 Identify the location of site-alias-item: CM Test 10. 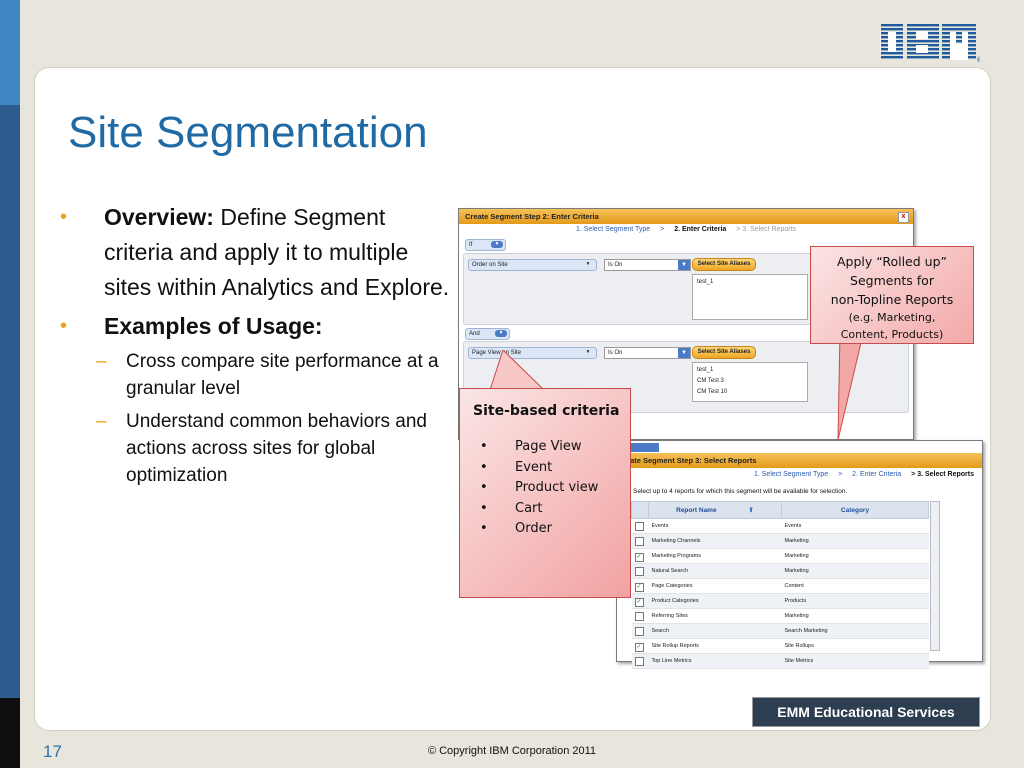
(712, 392).